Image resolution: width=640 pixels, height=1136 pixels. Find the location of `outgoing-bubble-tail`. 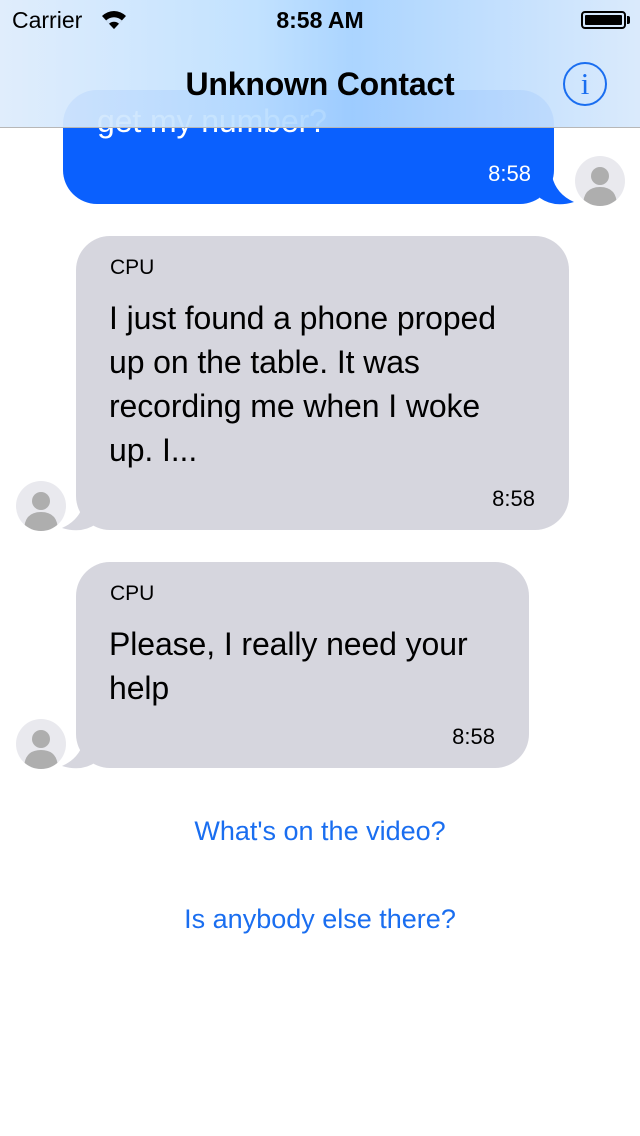

outgoing-bubble-tail is located at coordinates (557, 190).